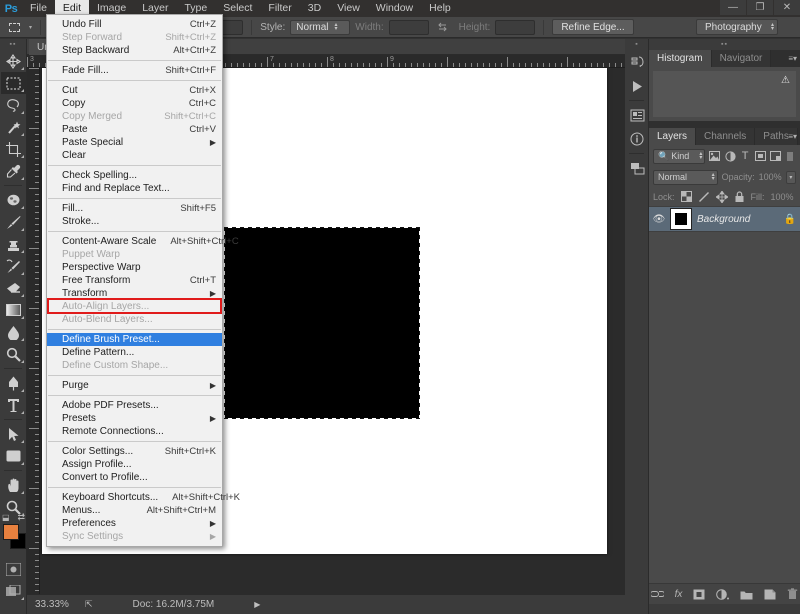 The width and height of the screenshot is (800, 614). I want to click on foreground-color-swatch, so click(11, 532).